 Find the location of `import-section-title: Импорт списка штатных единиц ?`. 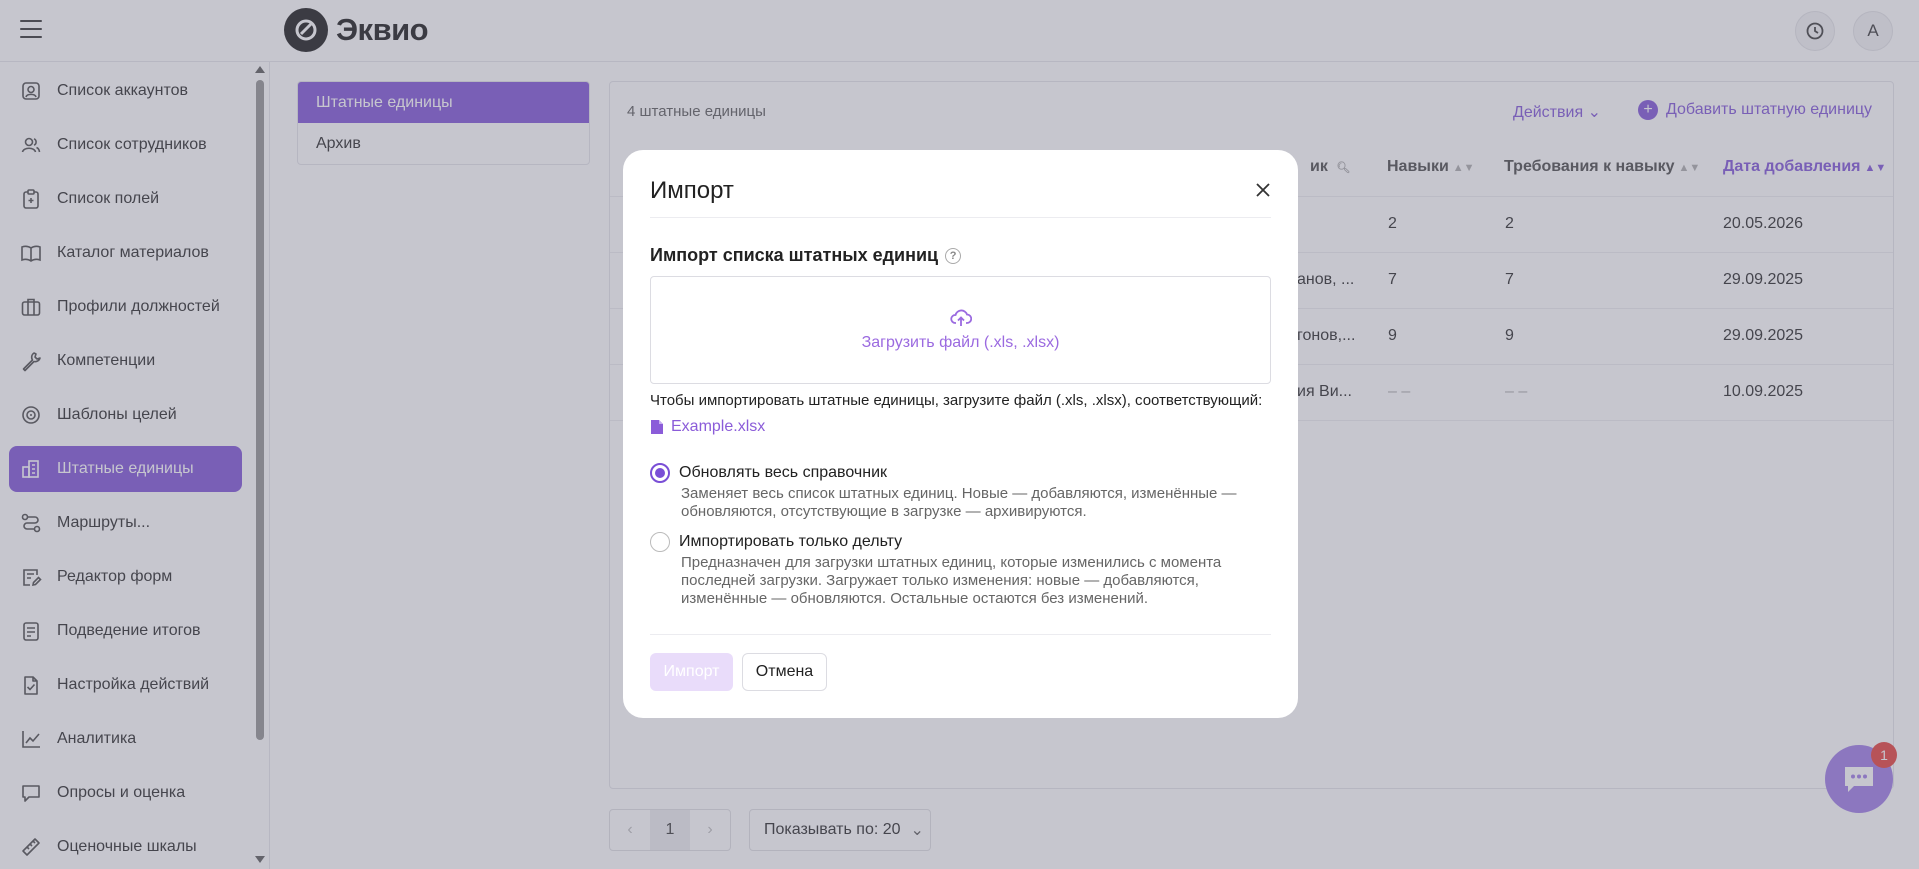

import-section-title: Импорт списка штатных единиц ? is located at coordinates (806, 255).